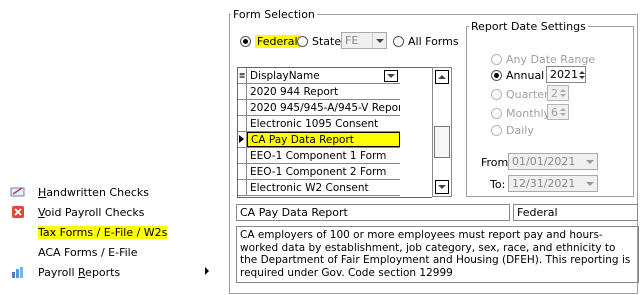 The width and height of the screenshot is (641, 295). I want to click on from-date-value: 01/01/2021, so click(544, 161).